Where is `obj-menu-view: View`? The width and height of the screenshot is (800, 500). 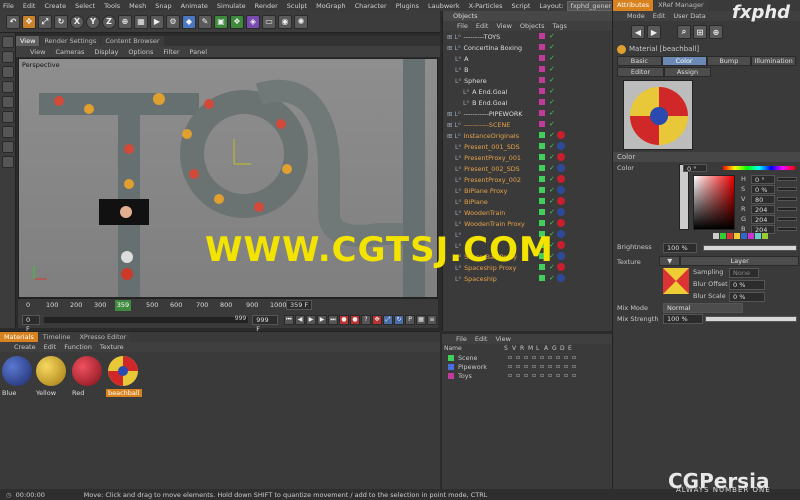 obj-menu-view: View is located at coordinates (503, 26).